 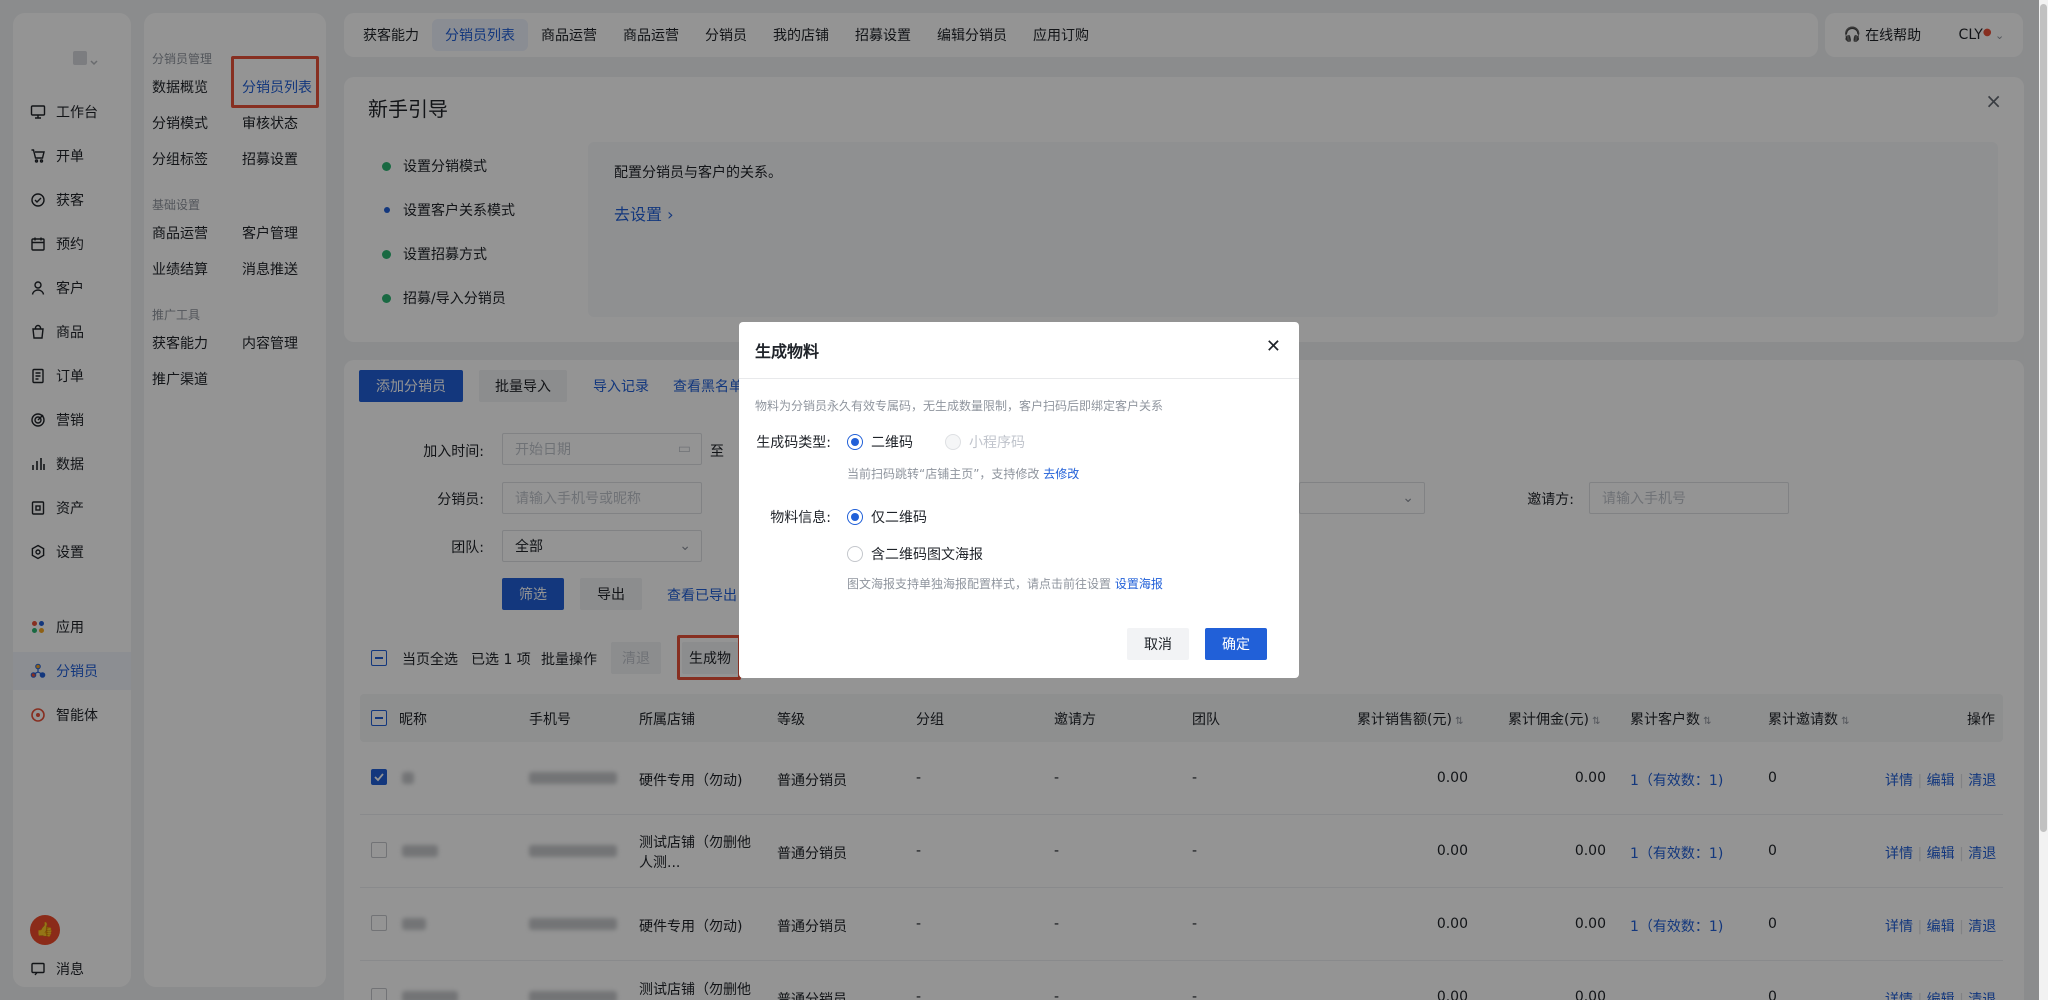 What do you see at coordinates (1139, 584) in the screenshot?
I see `set-poster-link: 设置海报` at bounding box center [1139, 584].